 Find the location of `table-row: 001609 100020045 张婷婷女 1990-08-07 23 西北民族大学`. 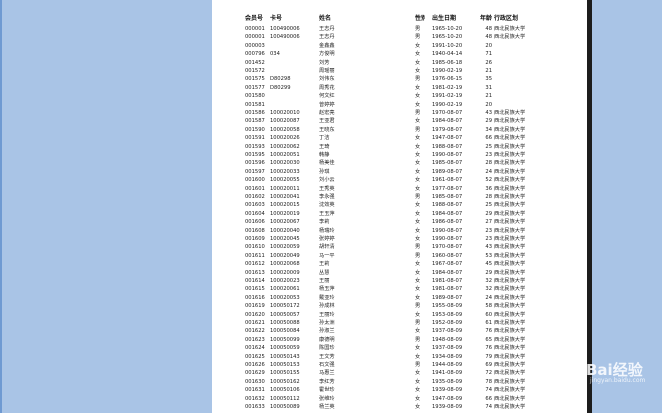

table-row: 001609 100020045 张婷婷女 1990-08-07 23 西北民族大学 is located at coordinates (399, 239).